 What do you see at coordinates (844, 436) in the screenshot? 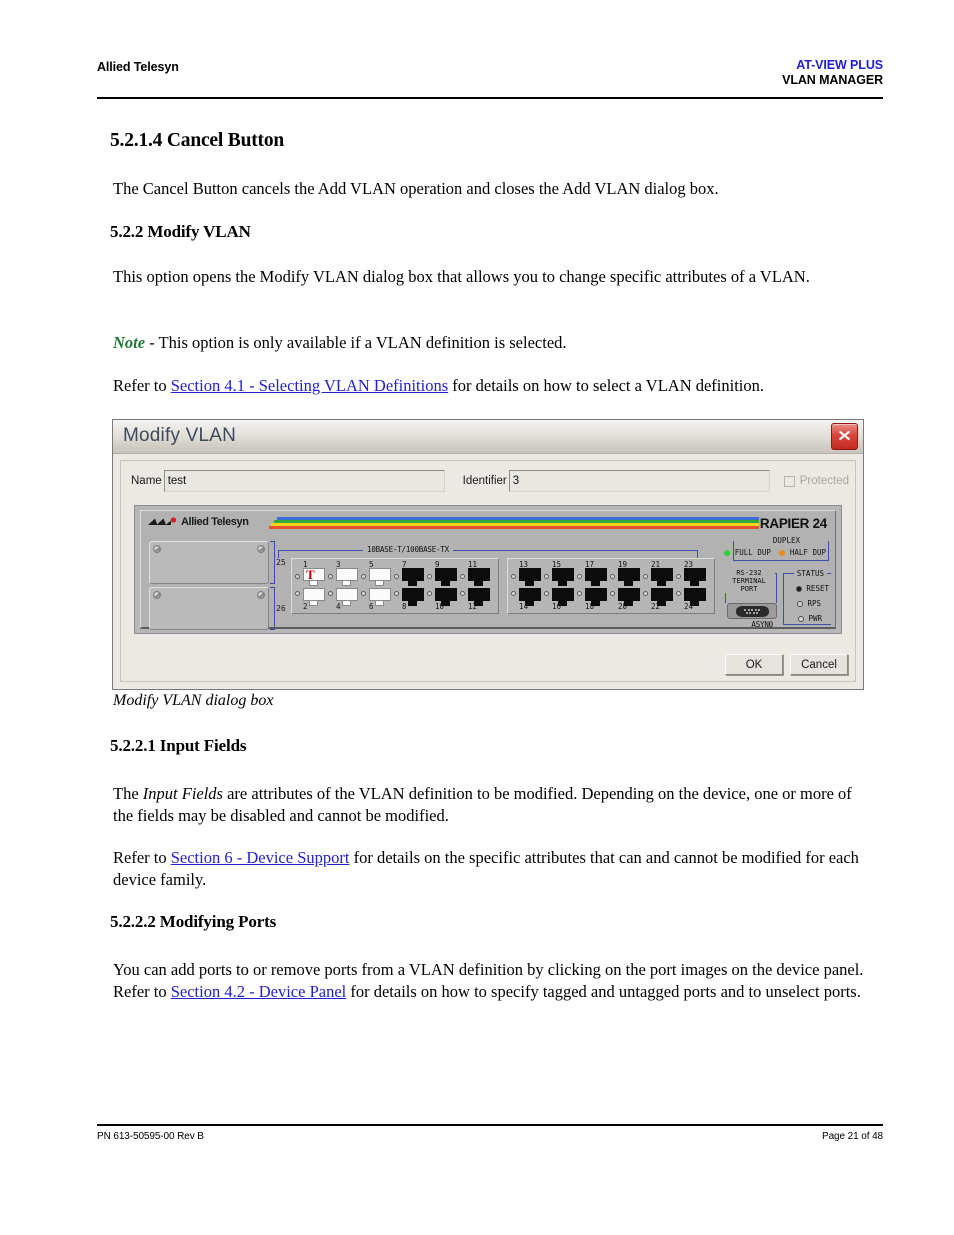
I see `close-icon` at bounding box center [844, 436].